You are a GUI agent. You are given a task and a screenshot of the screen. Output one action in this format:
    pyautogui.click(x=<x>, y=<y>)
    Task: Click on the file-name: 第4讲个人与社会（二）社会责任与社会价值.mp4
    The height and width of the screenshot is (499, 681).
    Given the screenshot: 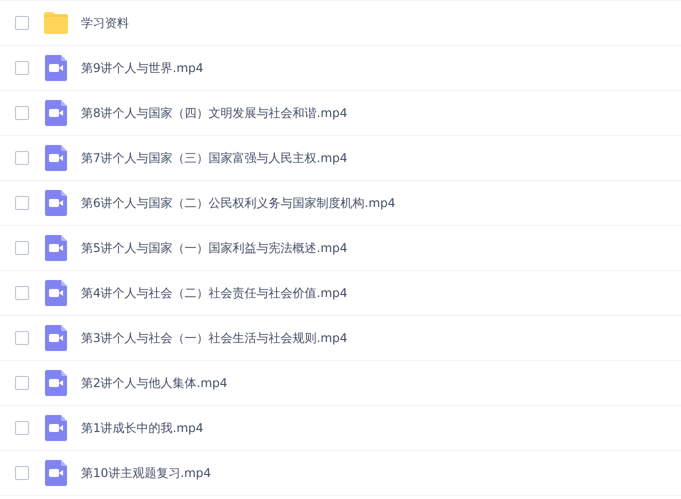 What is the action you would take?
    pyautogui.click(x=214, y=293)
    